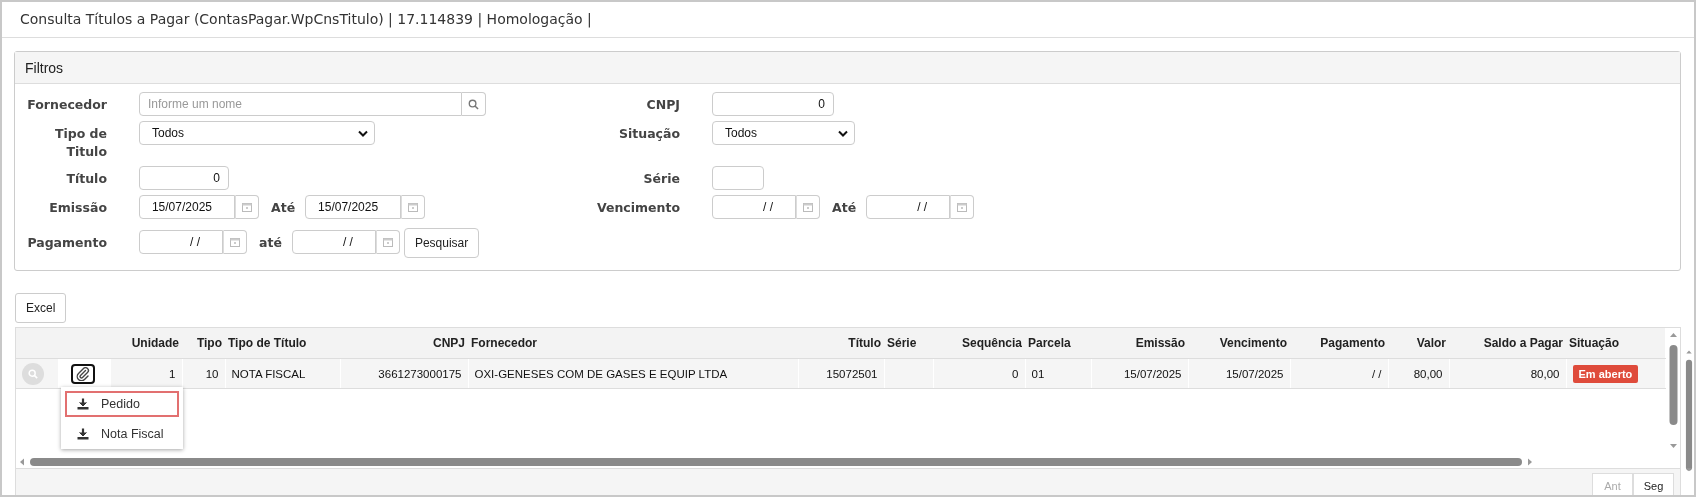 Image resolution: width=1696 pixels, height=497 pixels. I want to click on column-header: Sequência, so click(979, 343).